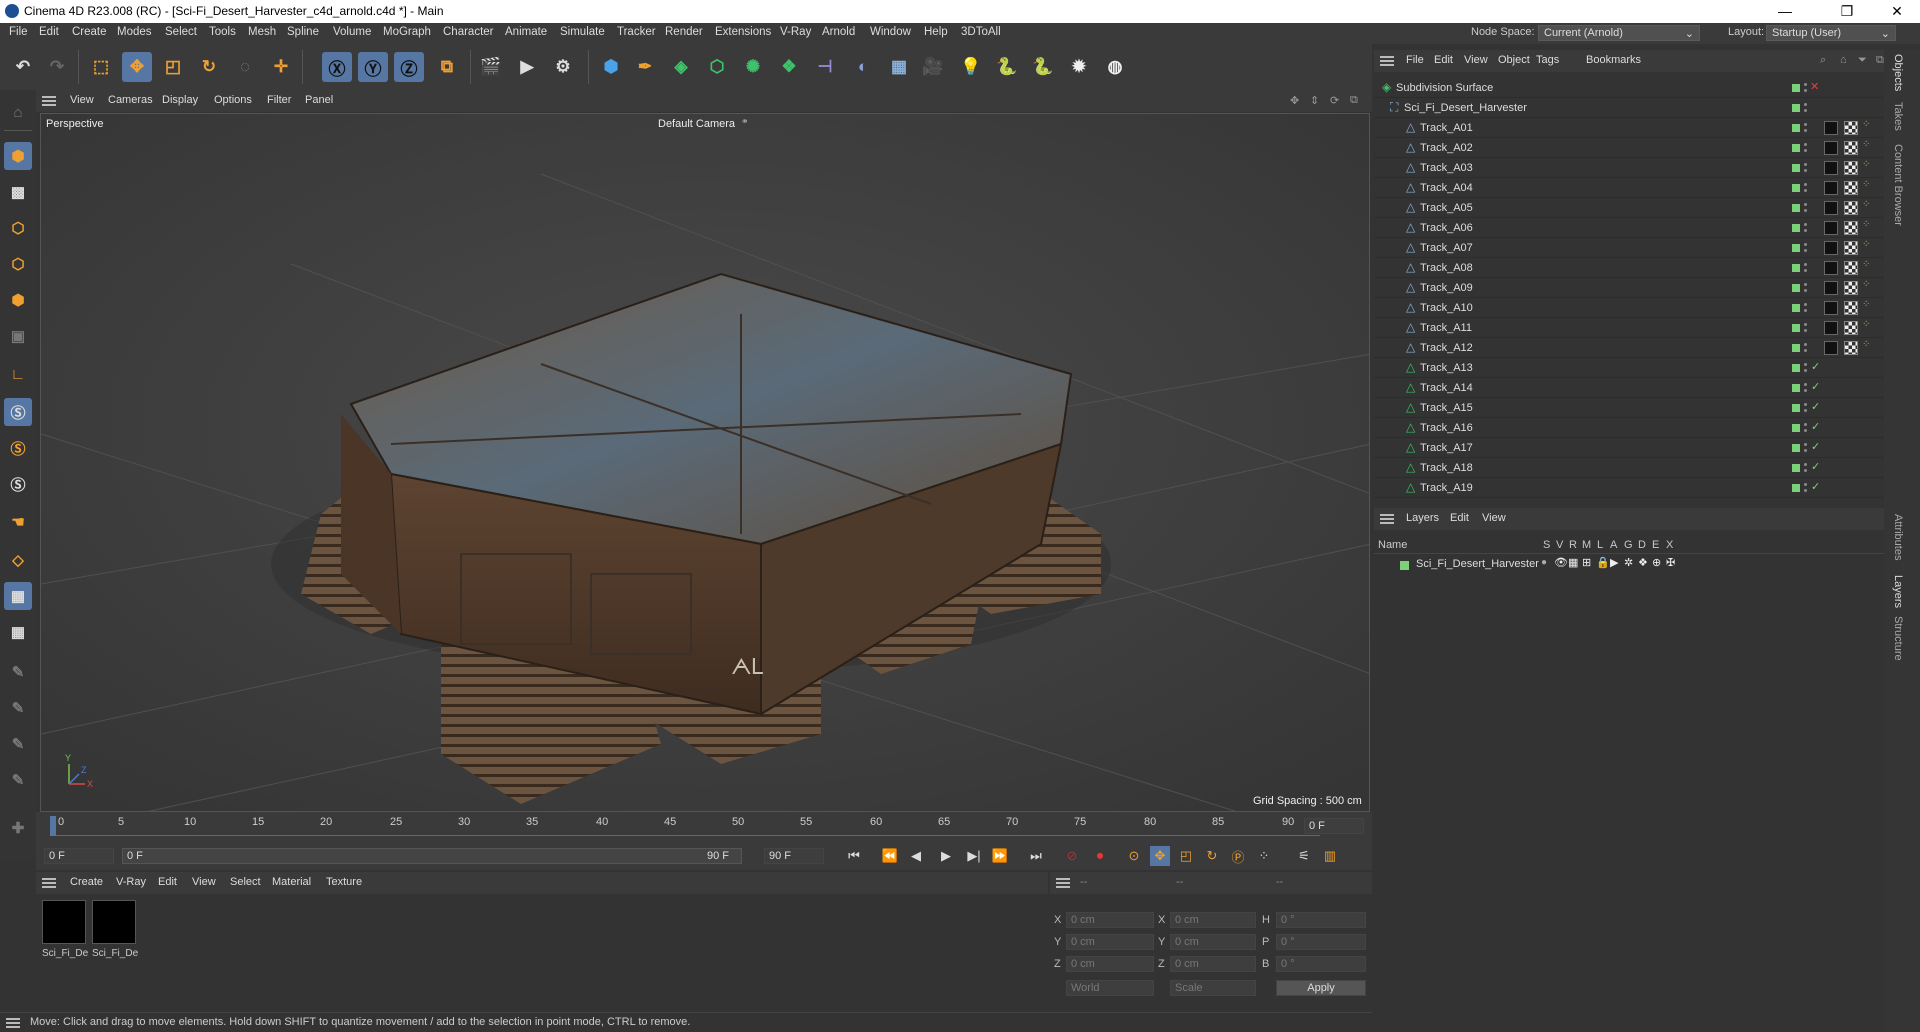 The height and width of the screenshot is (1032, 1920). I want to click on material-menu-texture: Texture, so click(344, 882).